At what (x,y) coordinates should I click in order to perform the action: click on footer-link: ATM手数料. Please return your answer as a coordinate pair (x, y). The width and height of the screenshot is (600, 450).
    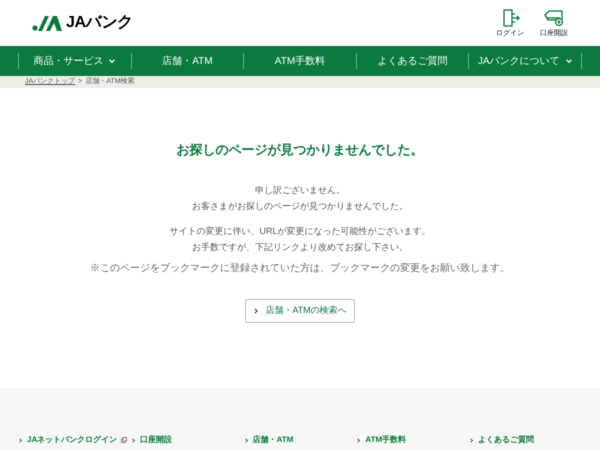
    Looking at the image, I should click on (413, 440).